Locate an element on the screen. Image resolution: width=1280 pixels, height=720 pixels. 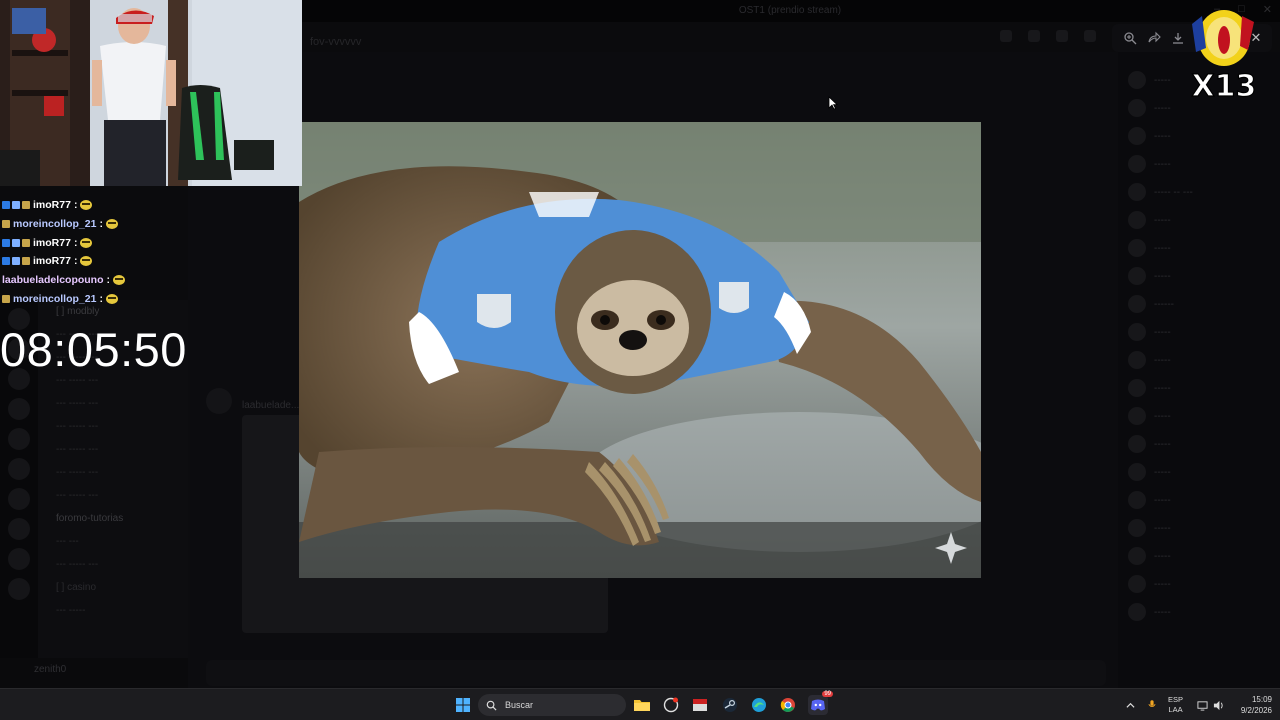
message-avatar is located at coordinates (219, 401).